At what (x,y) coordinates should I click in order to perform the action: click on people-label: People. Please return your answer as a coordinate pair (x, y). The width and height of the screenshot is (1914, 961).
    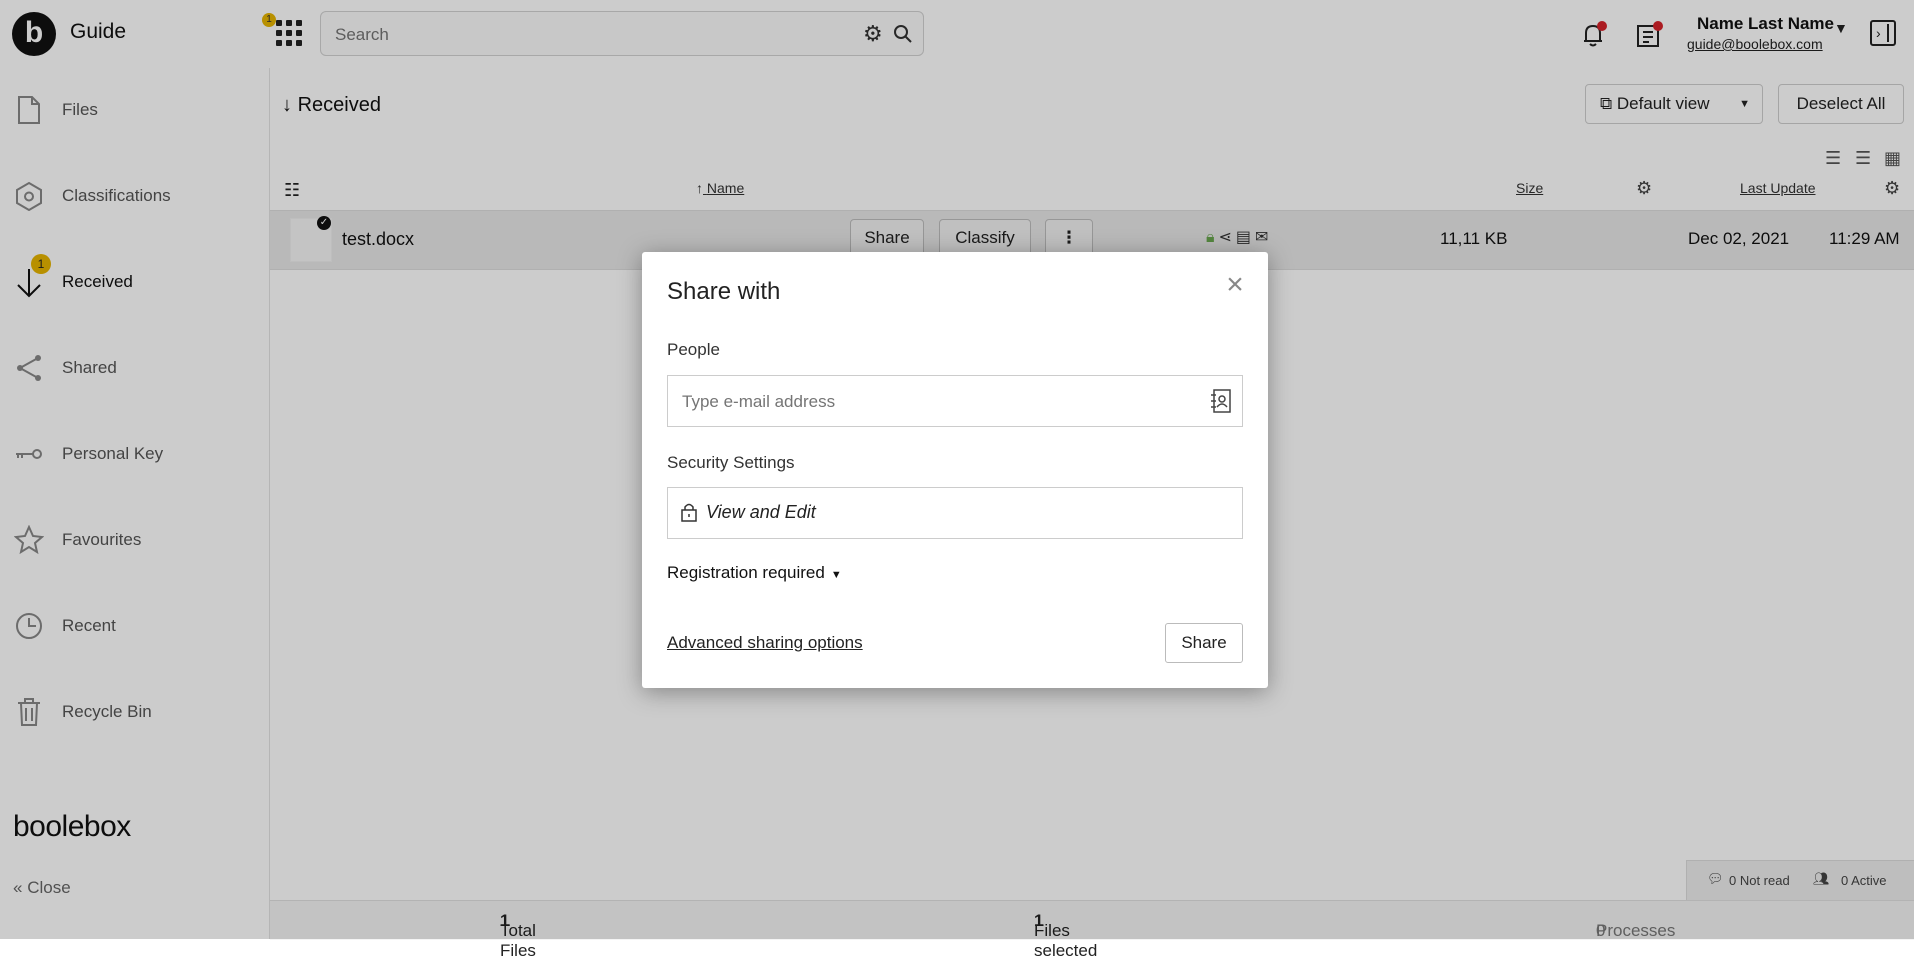
    Looking at the image, I should click on (693, 349).